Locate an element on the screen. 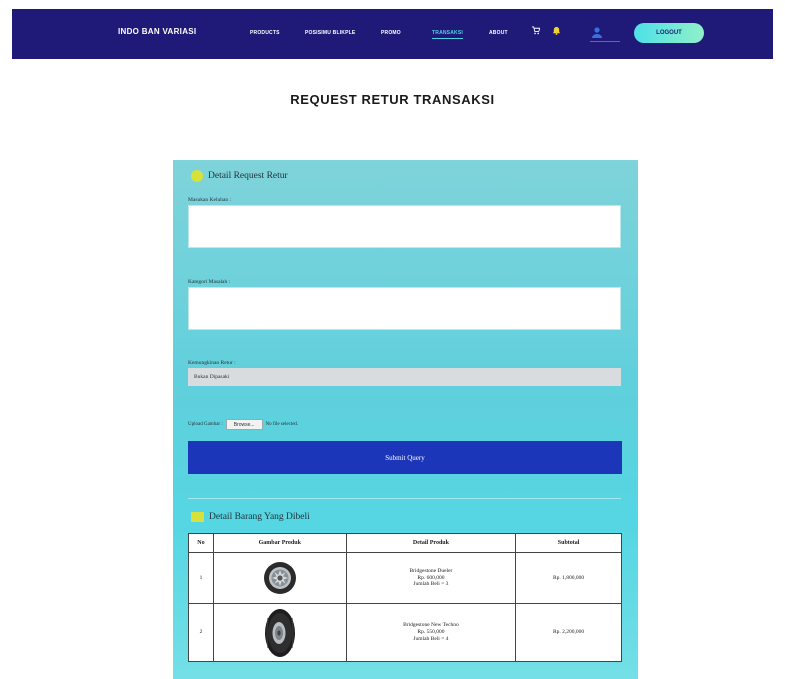 The image size is (785, 679). row-subtotal: Rp. 1,800,000 is located at coordinates (568, 578).